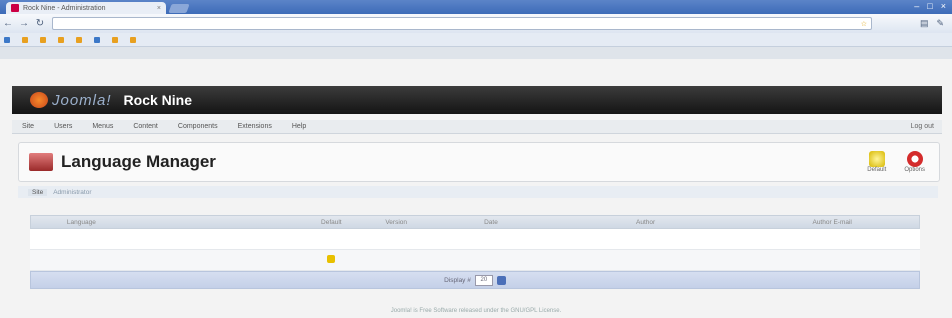 This screenshot has width=952, height=318. What do you see at coordinates (876, 159) in the screenshot?
I see `star-icon` at bounding box center [876, 159].